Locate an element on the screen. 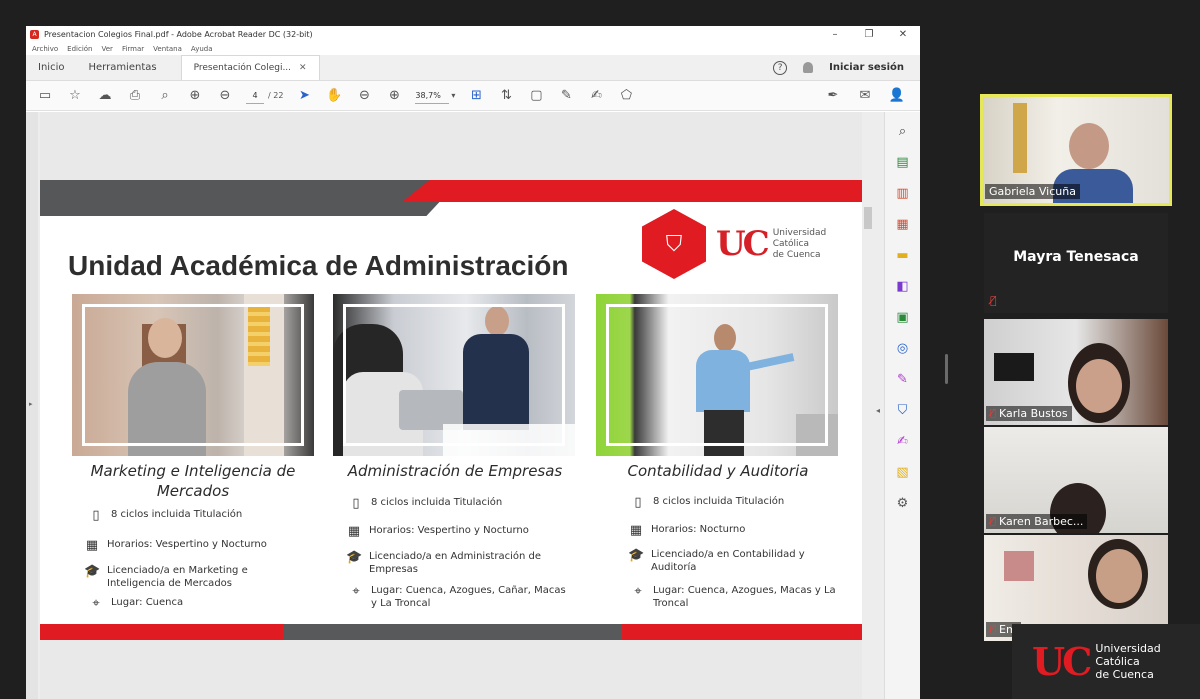 This screenshot has height=699, width=1200. save-icon: ▭ is located at coordinates (45, 96).